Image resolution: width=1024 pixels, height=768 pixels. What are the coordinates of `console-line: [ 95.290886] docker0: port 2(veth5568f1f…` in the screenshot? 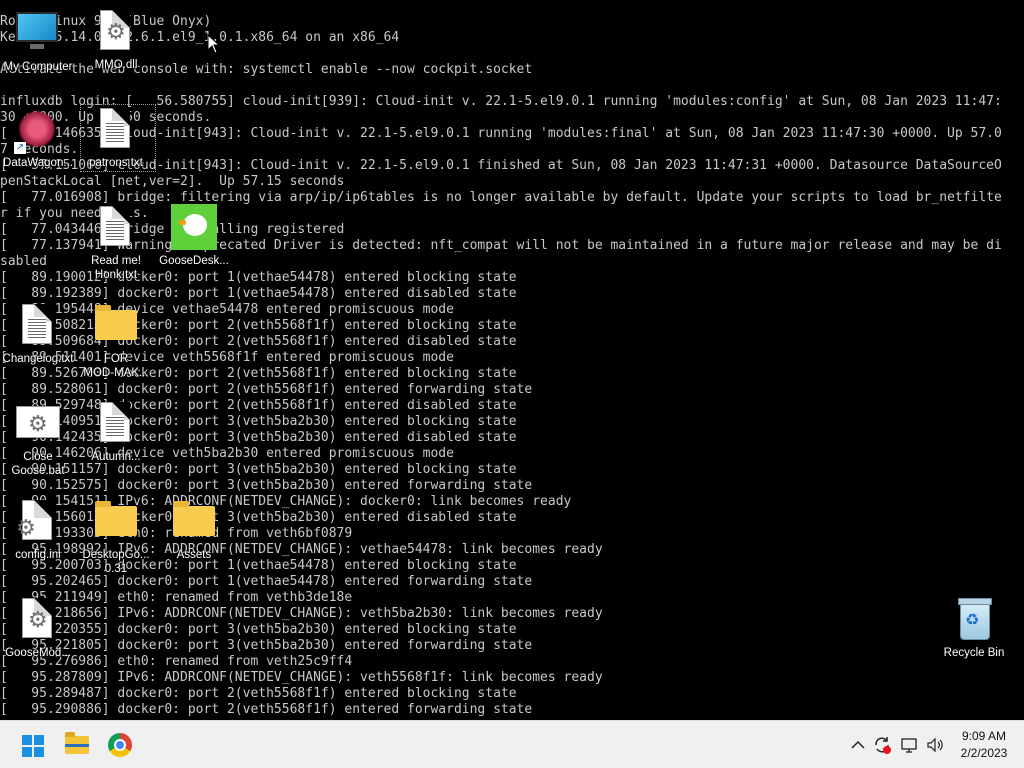 It's located at (266, 709).